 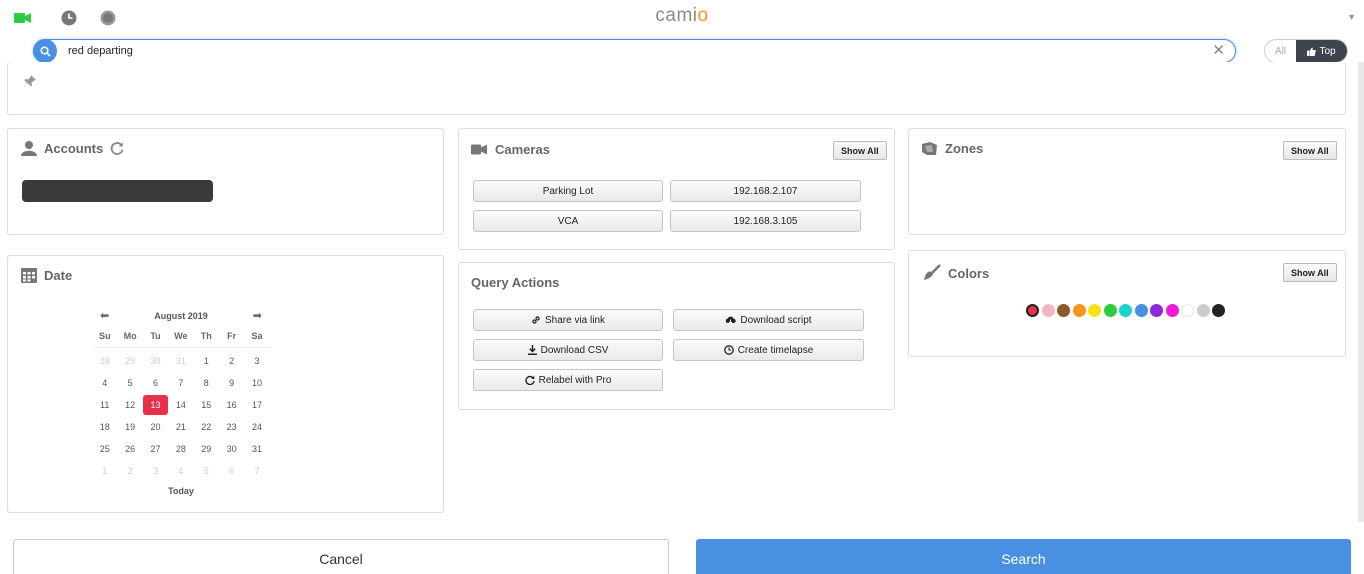 What do you see at coordinates (231, 427) in the screenshot?
I see `calendar-day: 23` at bounding box center [231, 427].